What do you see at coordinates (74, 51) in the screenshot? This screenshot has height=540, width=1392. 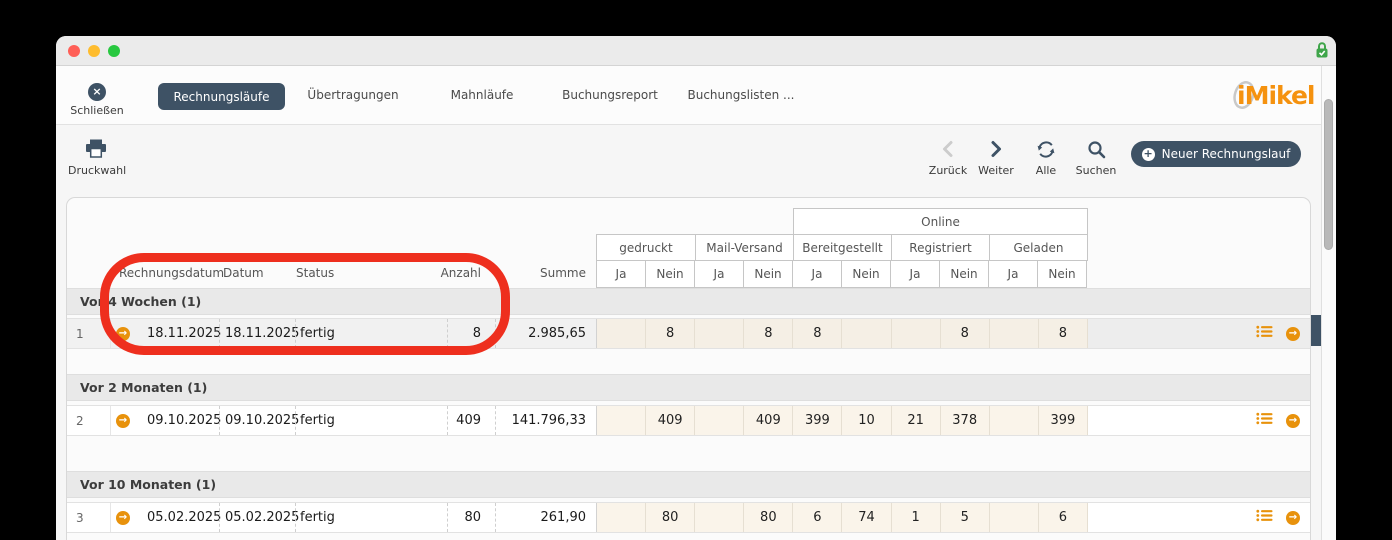 I see `close-window-button` at bounding box center [74, 51].